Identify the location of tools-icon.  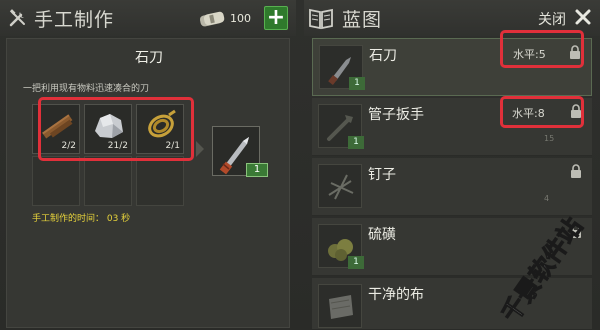
(17, 18).